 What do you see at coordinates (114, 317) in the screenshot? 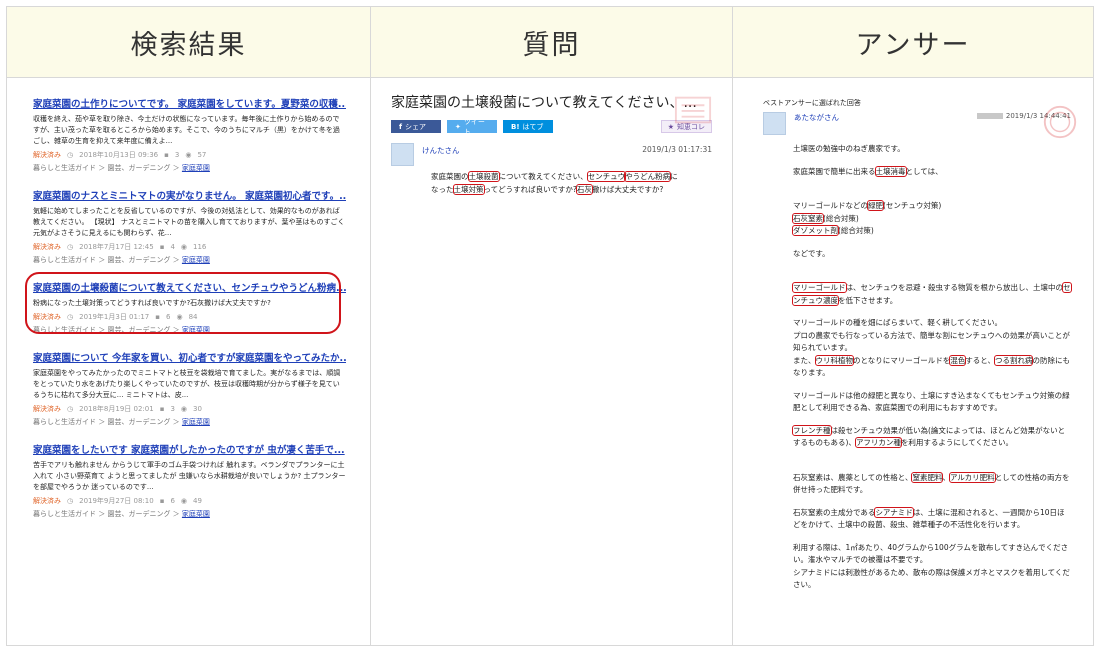
I see `result-date: 2019年1月3日 01:17` at bounding box center [114, 317].